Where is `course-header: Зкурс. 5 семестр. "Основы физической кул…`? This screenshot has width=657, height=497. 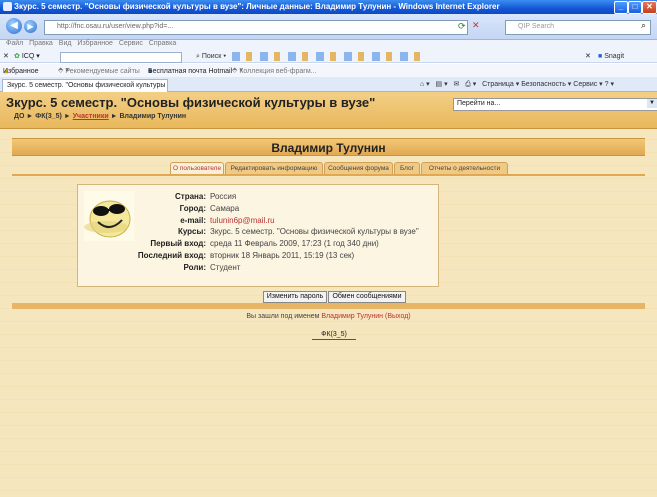
course-header: Зкурс. 5 семестр. "Основы физической кул… is located at coordinates (328, 110).